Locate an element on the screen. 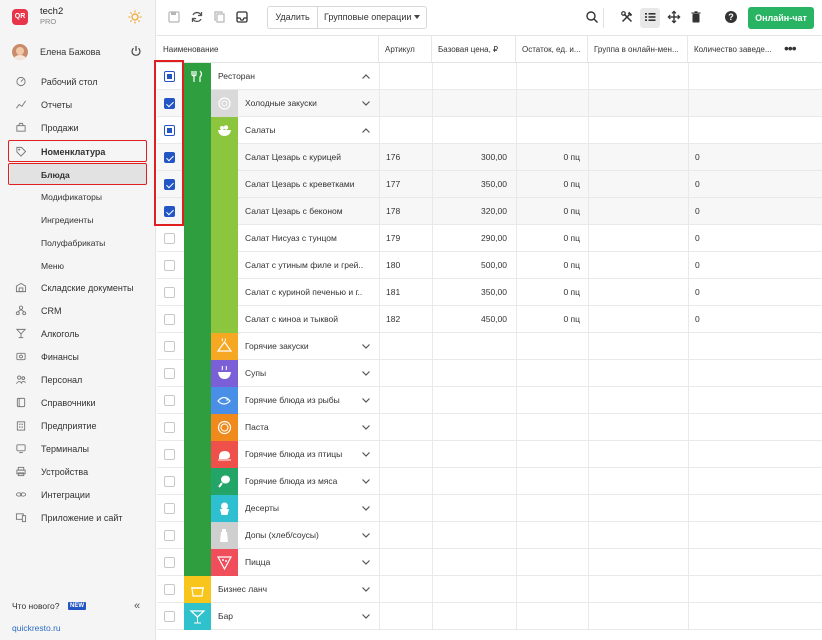 The height and width of the screenshot is (640, 822). trash-icon is located at coordinates (696, 17).